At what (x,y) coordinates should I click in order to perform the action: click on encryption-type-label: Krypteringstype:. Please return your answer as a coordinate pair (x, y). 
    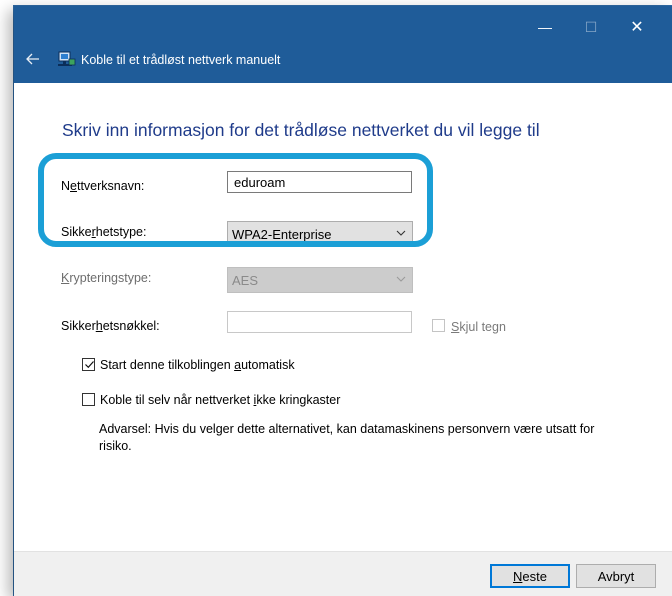
    Looking at the image, I should click on (106, 278).